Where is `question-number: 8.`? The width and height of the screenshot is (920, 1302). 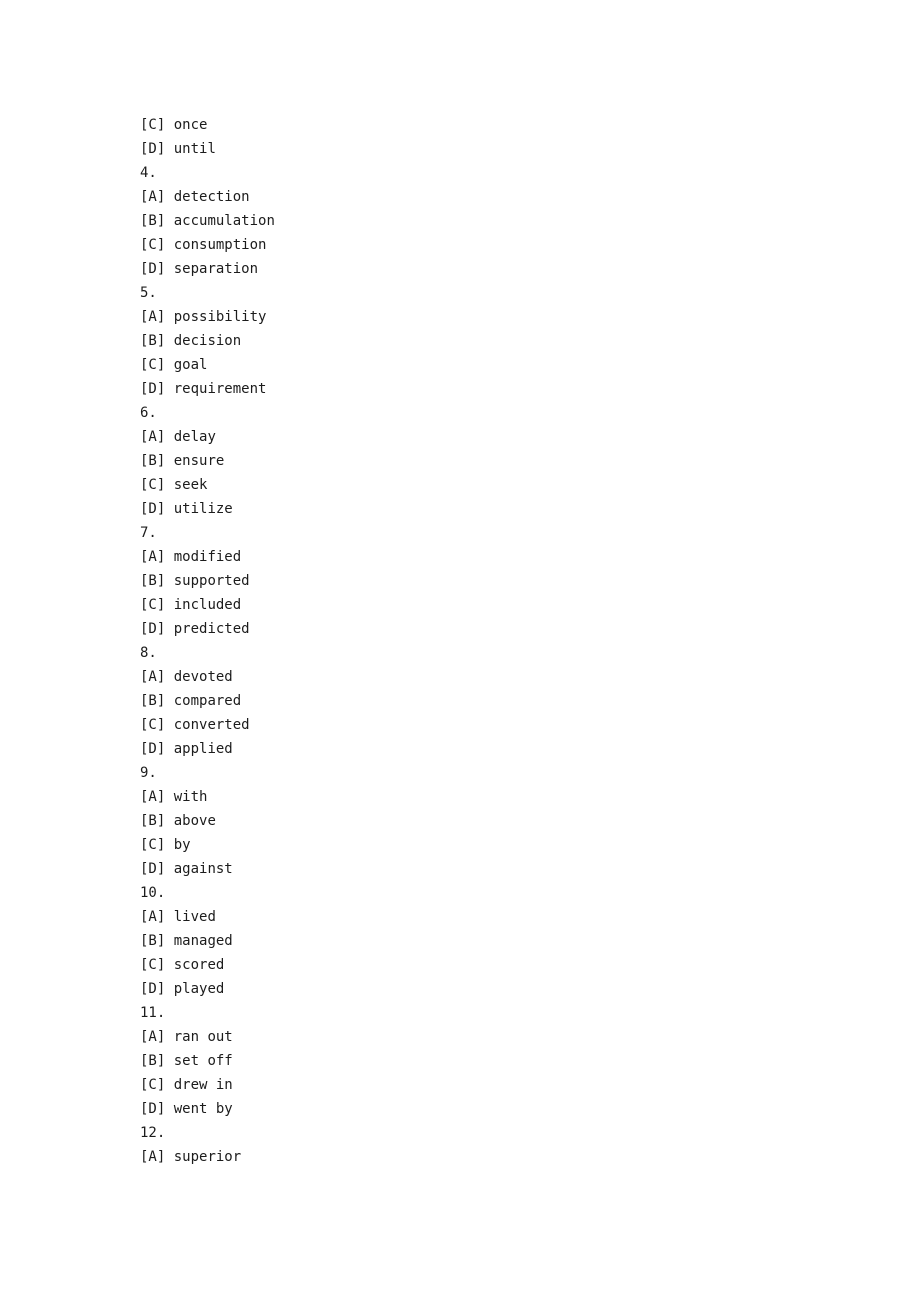
question-number: 8. is located at coordinates (148, 653).